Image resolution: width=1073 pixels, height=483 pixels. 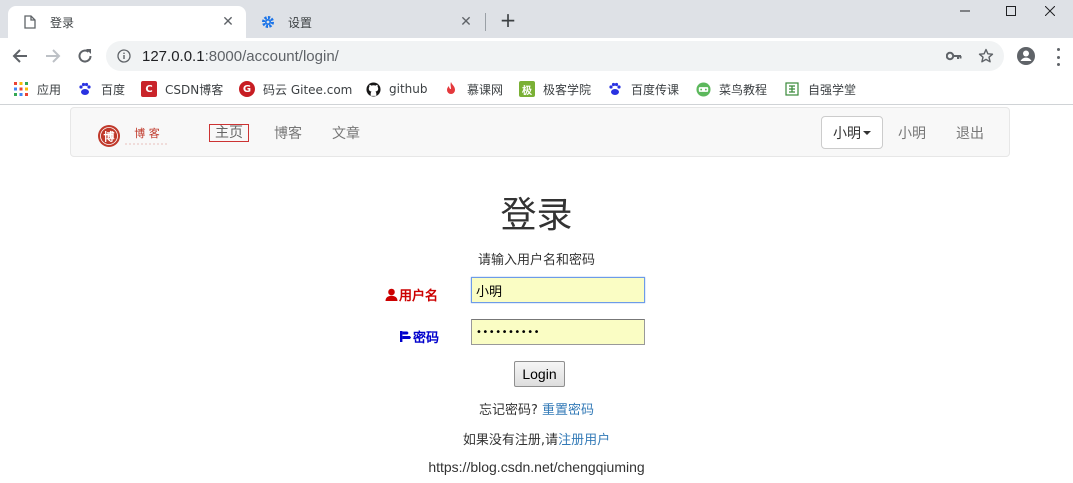 What do you see at coordinates (240, 56) in the screenshot?
I see `url-text: 127.0.0.1:8000/account/login/` at bounding box center [240, 56].